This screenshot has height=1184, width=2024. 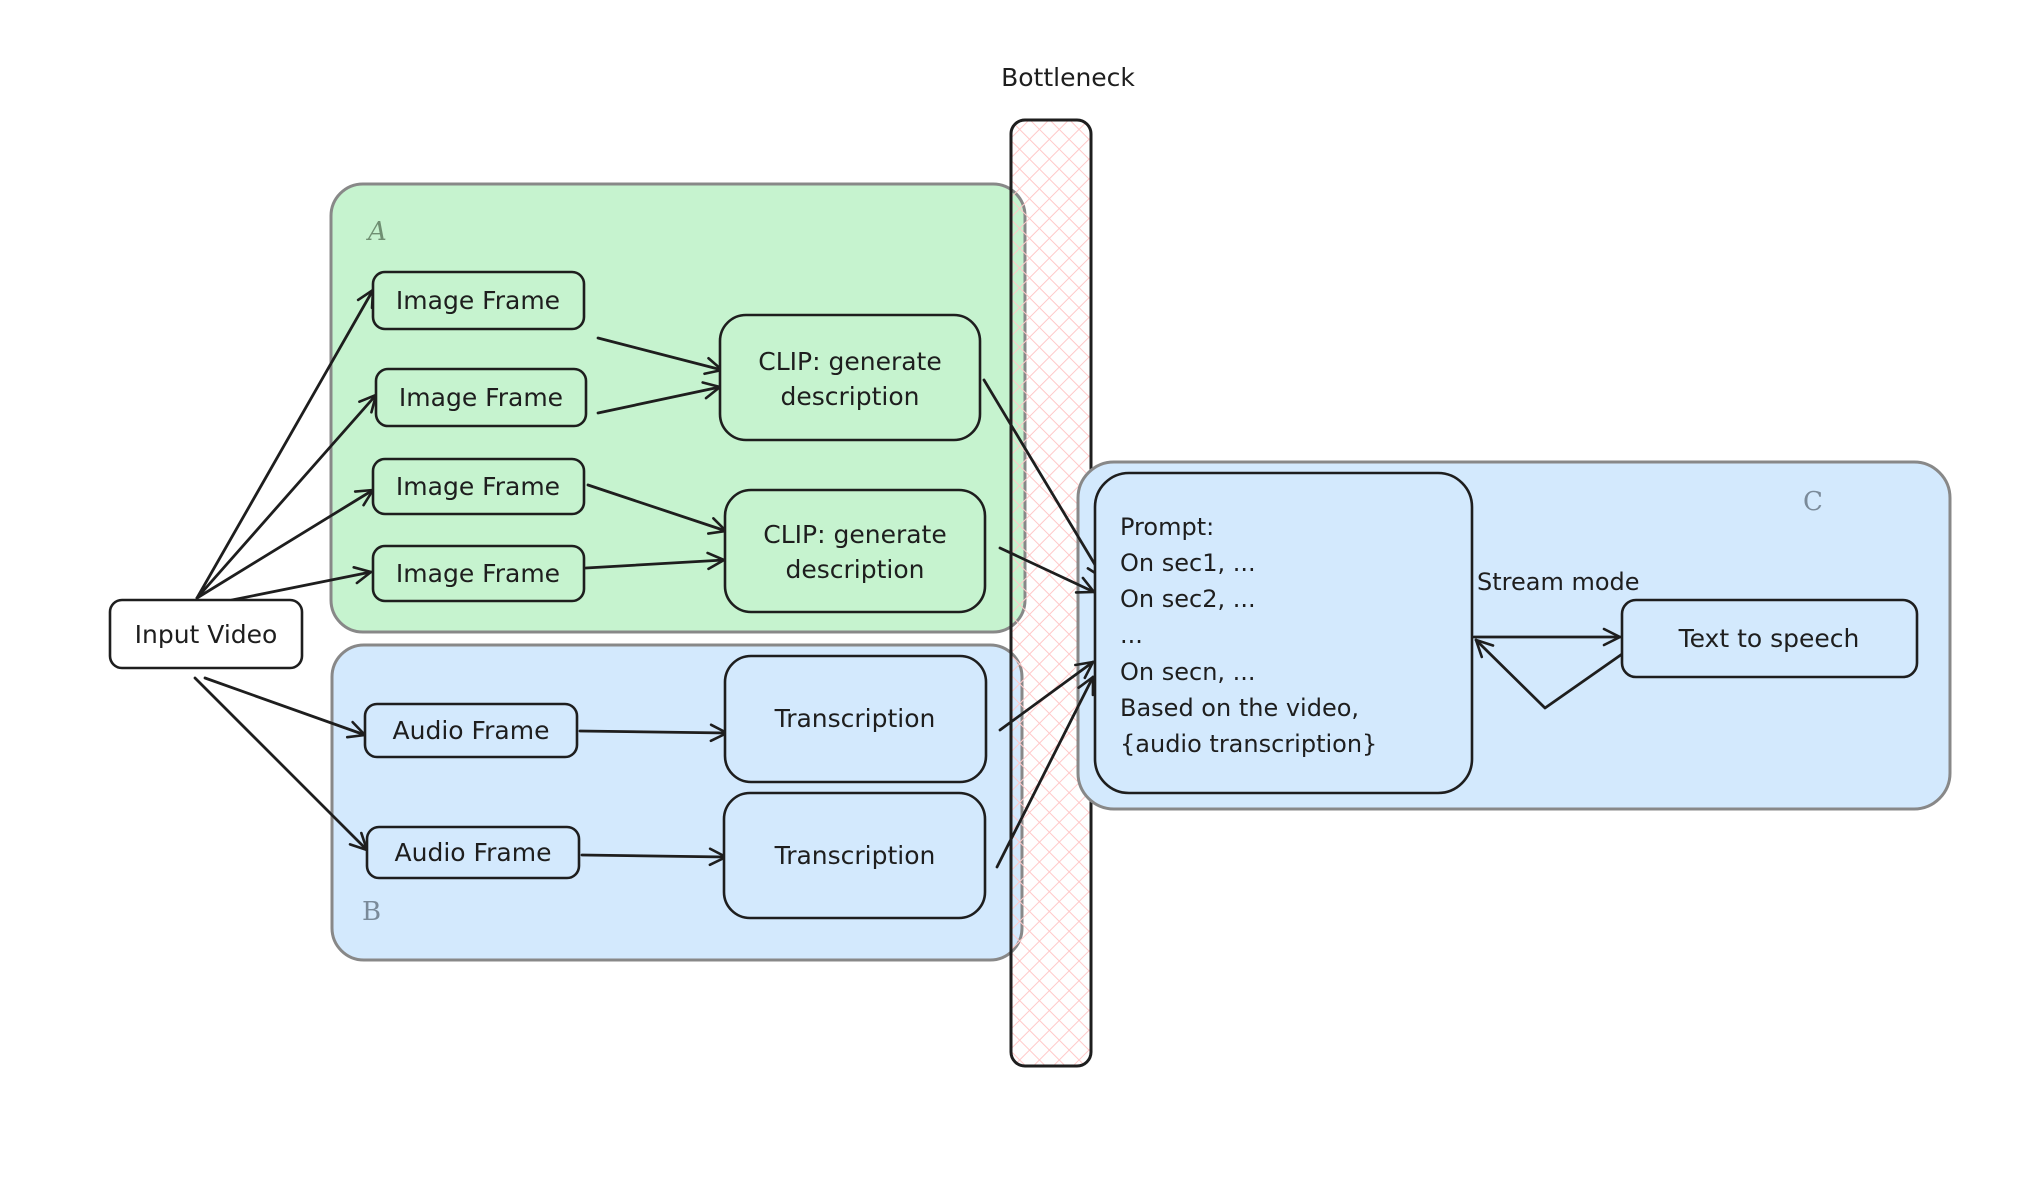 I want to click on prompt-line-6: Based on the video,, so click(x=1239, y=708).